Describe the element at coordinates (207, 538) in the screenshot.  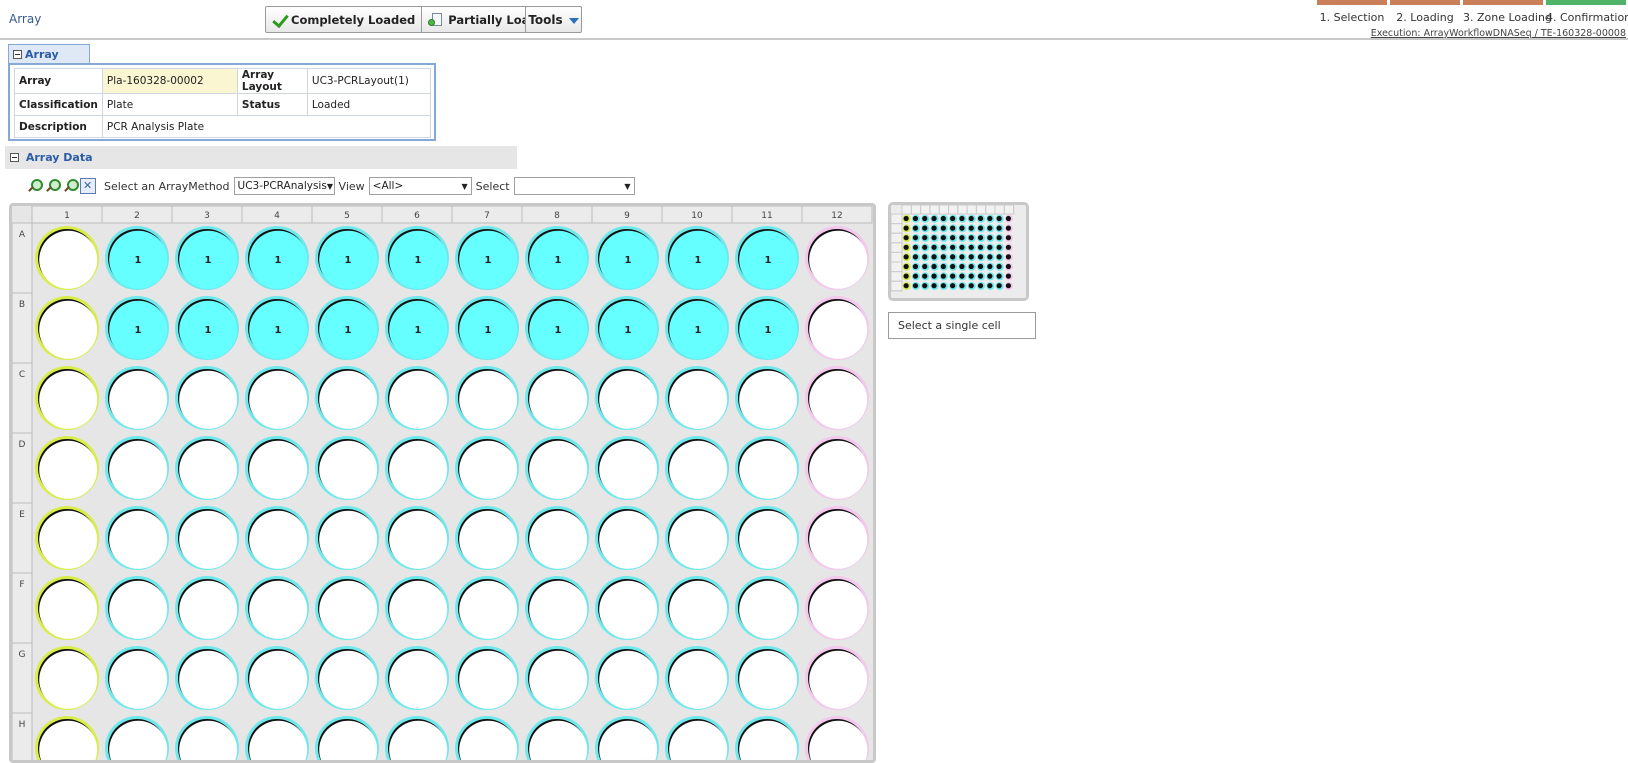
I see `well-E3` at that location.